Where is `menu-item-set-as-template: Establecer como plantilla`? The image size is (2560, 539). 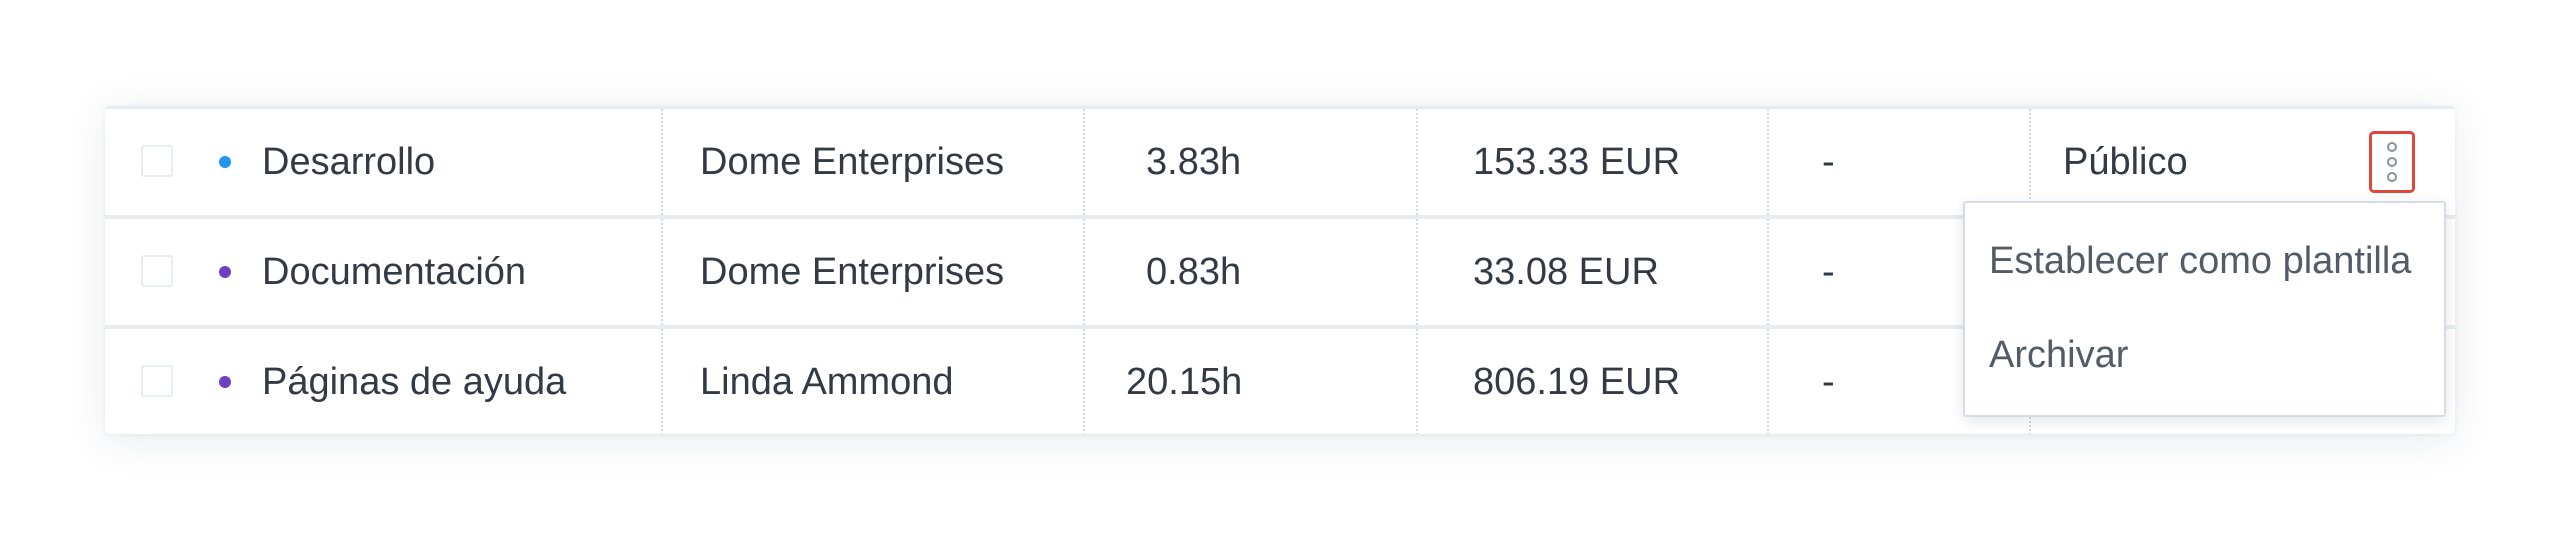 menu-item-set-as-template: Establecer como plantilla is located at coordinates (2200, 261).